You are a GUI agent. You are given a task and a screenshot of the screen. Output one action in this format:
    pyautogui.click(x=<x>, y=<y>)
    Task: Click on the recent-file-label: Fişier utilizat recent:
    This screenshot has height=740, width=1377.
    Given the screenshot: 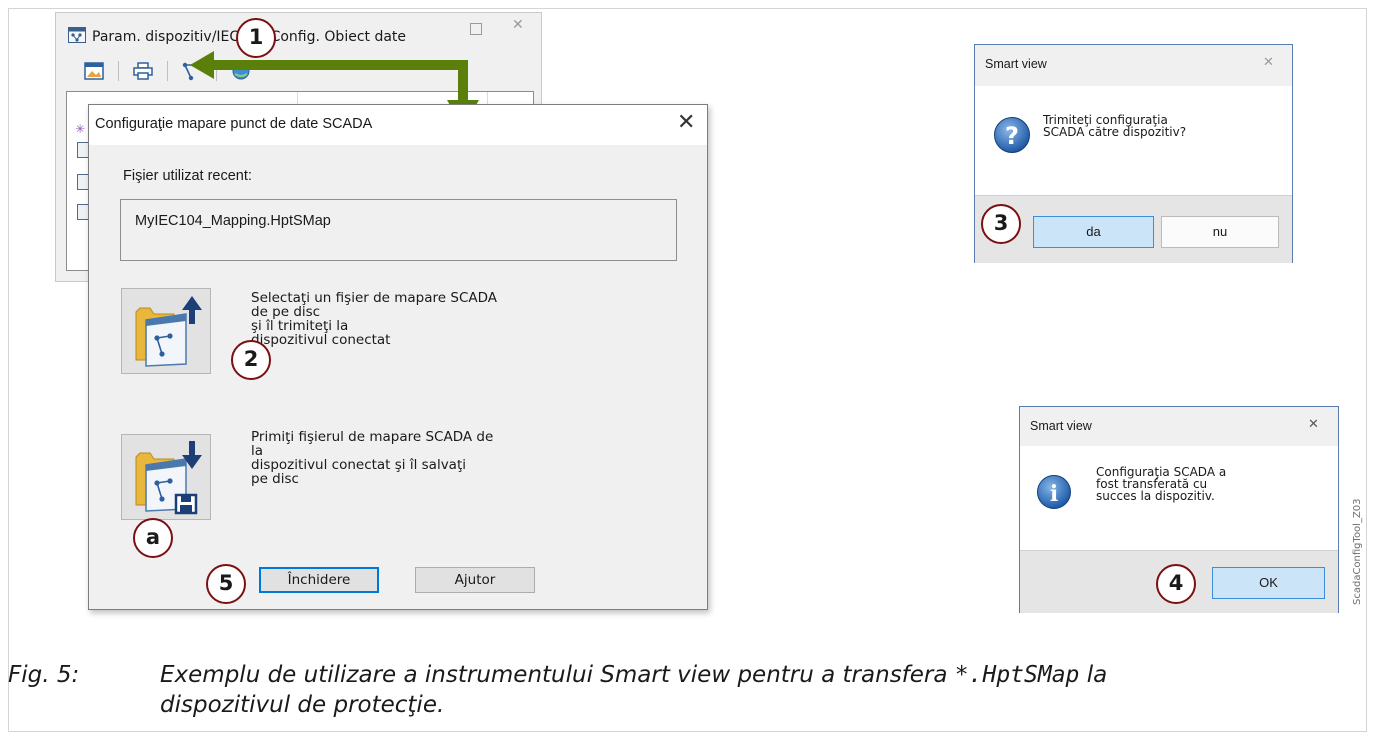 What is the action you would take?
    pyautogui.click(x=187, y=176)
    